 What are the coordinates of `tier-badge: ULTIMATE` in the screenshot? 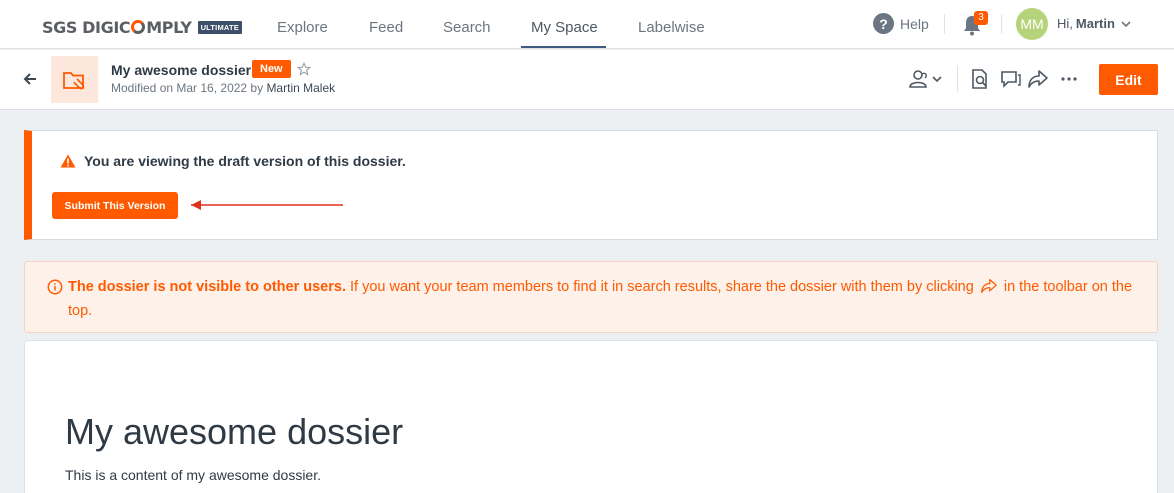 It's located at (219, 27).